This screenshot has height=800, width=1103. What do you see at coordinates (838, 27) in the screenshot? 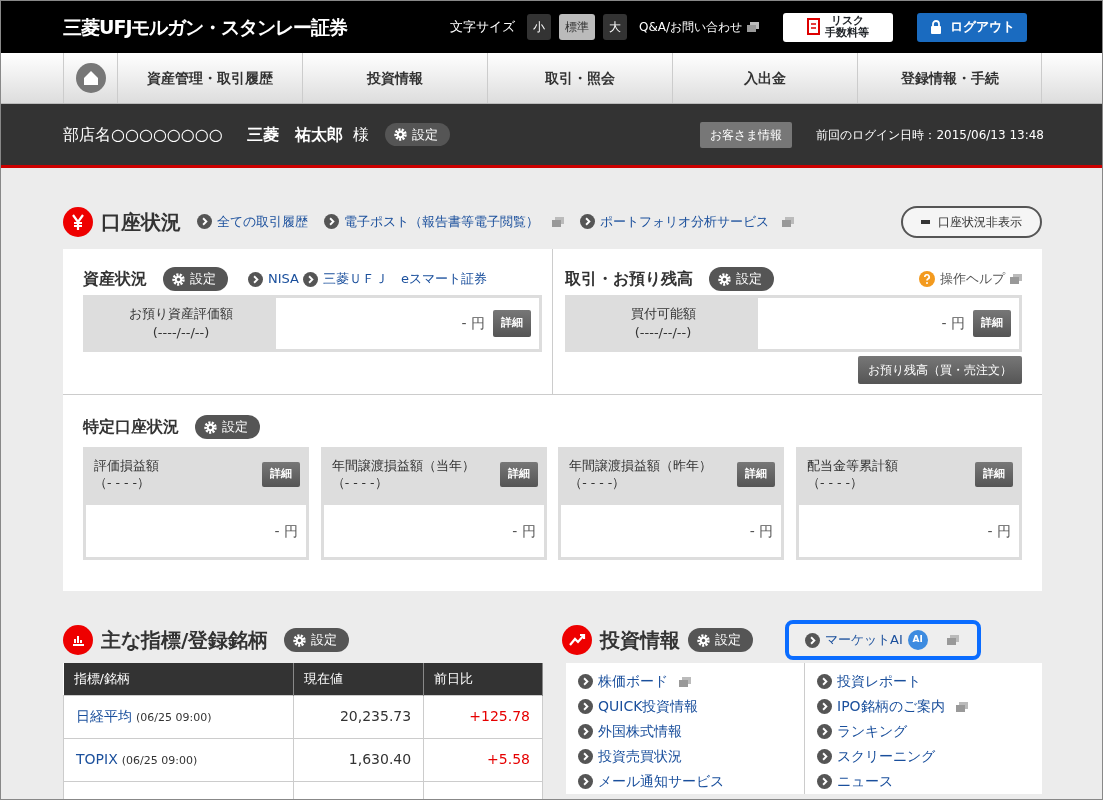
I see `risk-button: リスク 手数料等` at bounding box center [838, 27].